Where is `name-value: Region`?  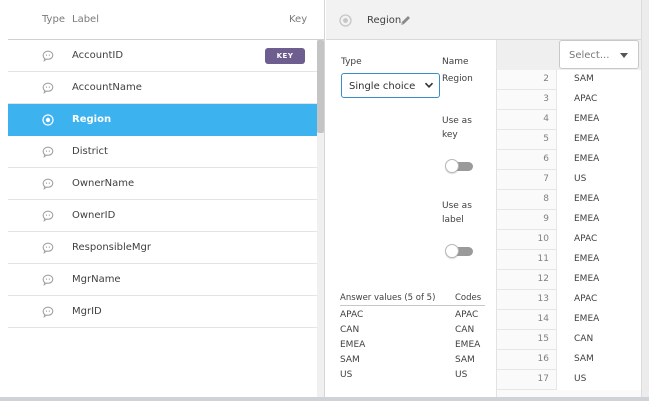
name-value: Region is located at coordinates (457, 79).